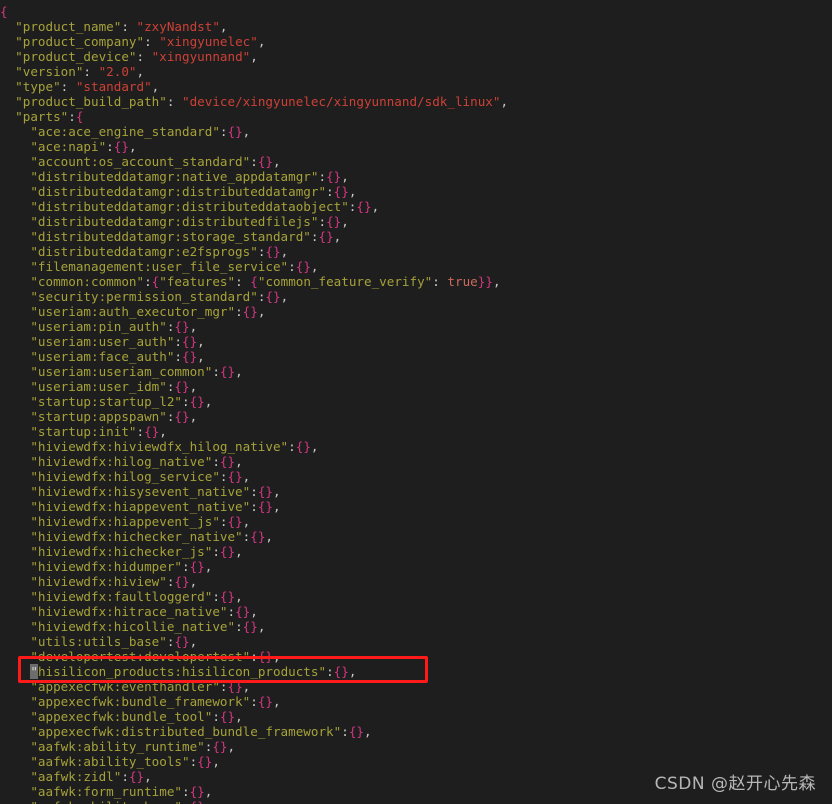 The width and height of the screenshot is (832, 804). Describe the element at coordinates (133, 626) in the screenshot. I see `token-key: "hiviewdfx:hicollie_native"` at that location.